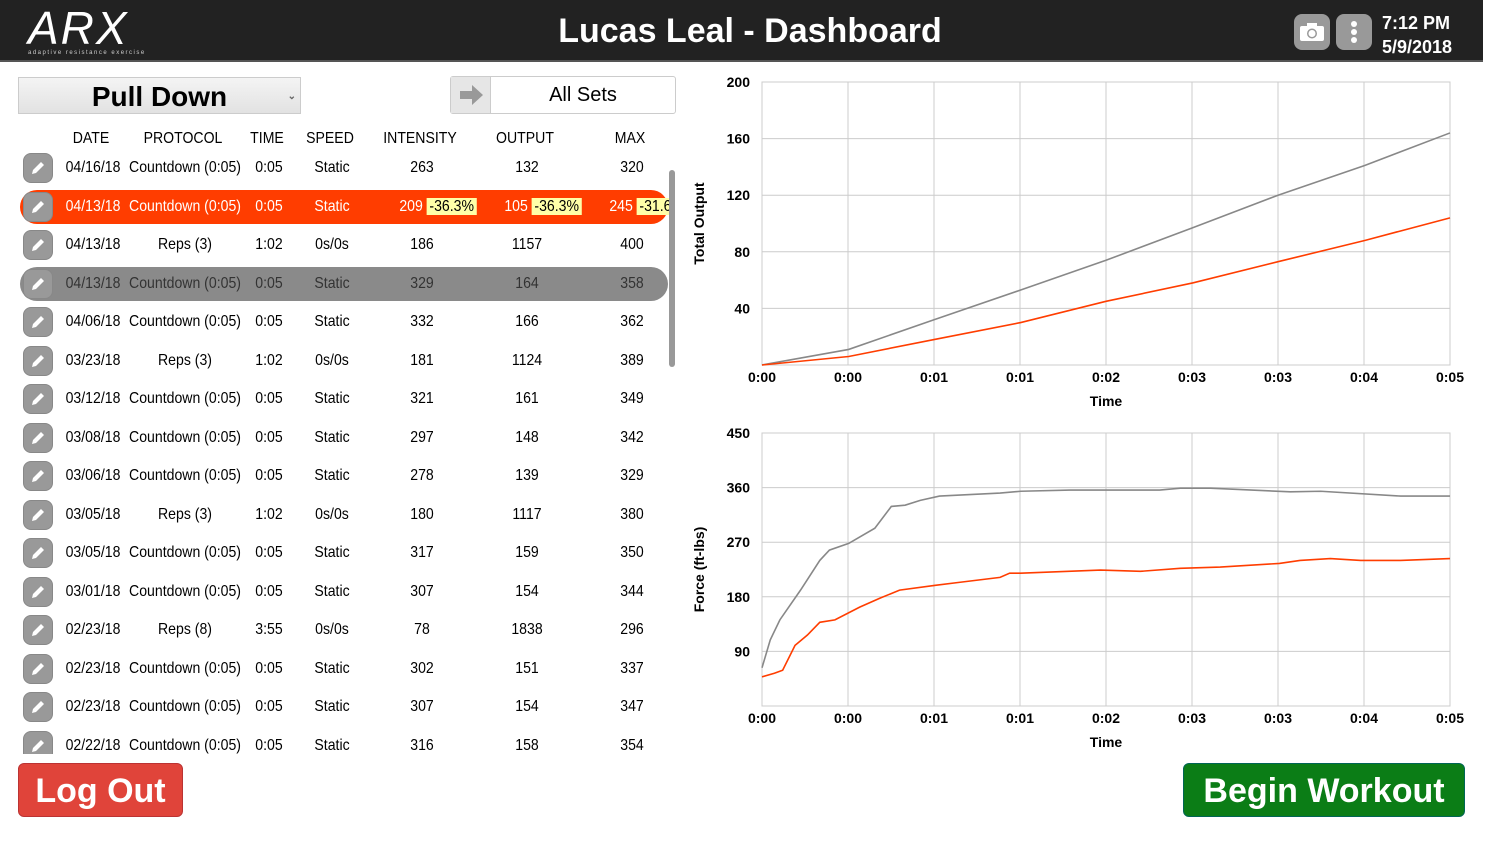  Describe the element at coordinates (91, 139) in the screenshot. I see `column-header-date: DATE` at that location.